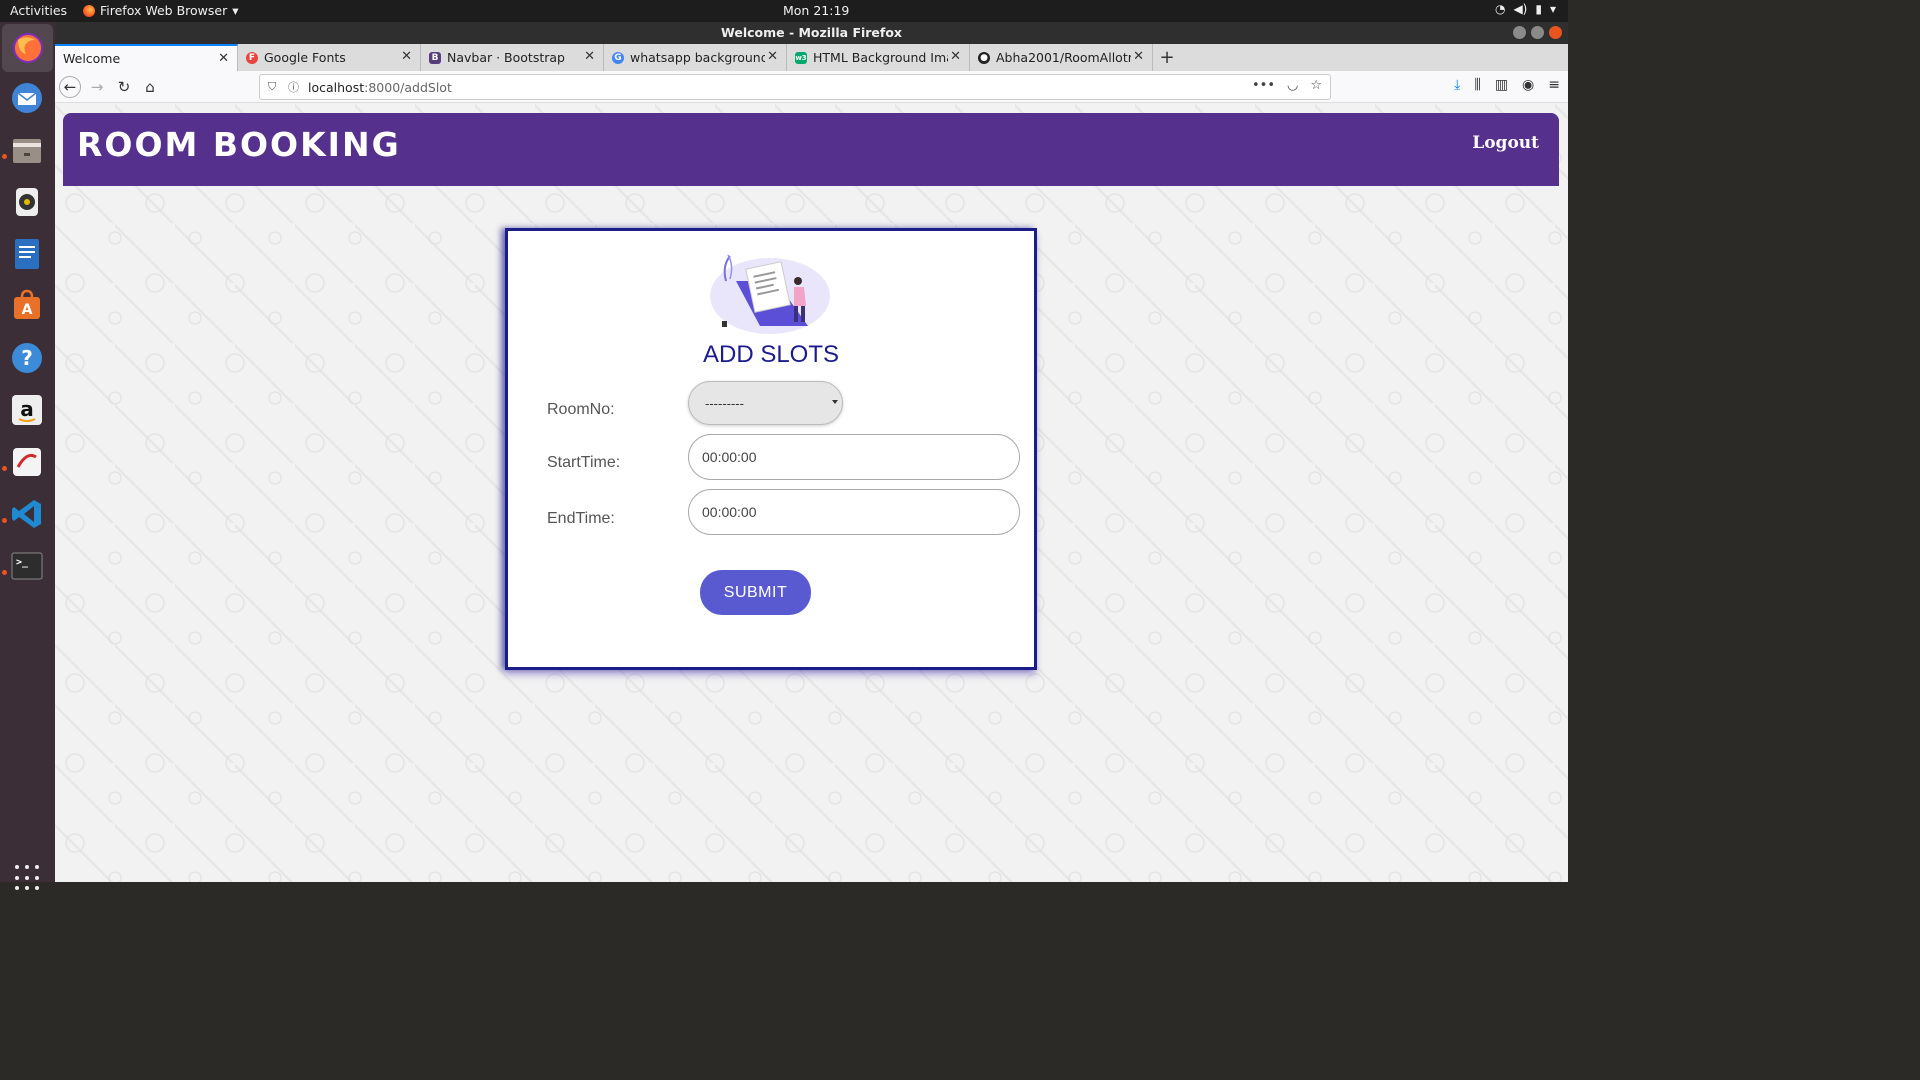 This screenshot has width=1920, height=1080. I want to click on info-icon: ⓘ, so click(295, 87).